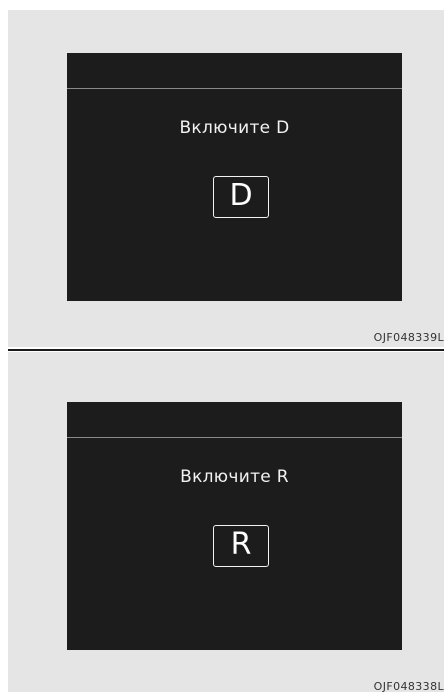 Image resolution: width=444 pixels, height=692 pixels. What do you see at coordinates (234, 477) in the screenshot?
I see `shift-prompt-text: Включите R` at bounding box center [234, 477].